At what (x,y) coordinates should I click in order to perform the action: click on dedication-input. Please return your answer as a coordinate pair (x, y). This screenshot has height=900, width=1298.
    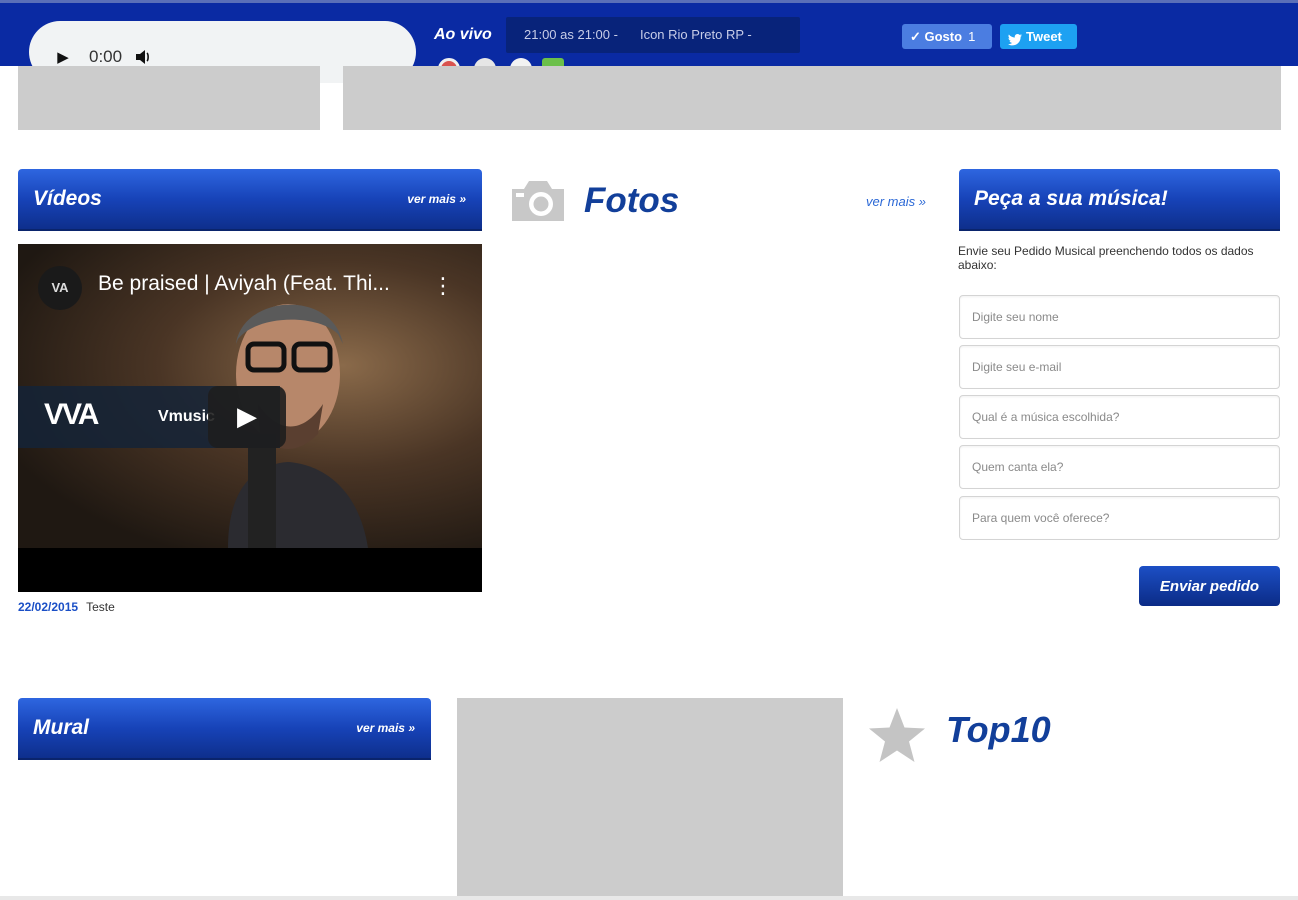
    Looking at the image, I should click on (1119, 518).